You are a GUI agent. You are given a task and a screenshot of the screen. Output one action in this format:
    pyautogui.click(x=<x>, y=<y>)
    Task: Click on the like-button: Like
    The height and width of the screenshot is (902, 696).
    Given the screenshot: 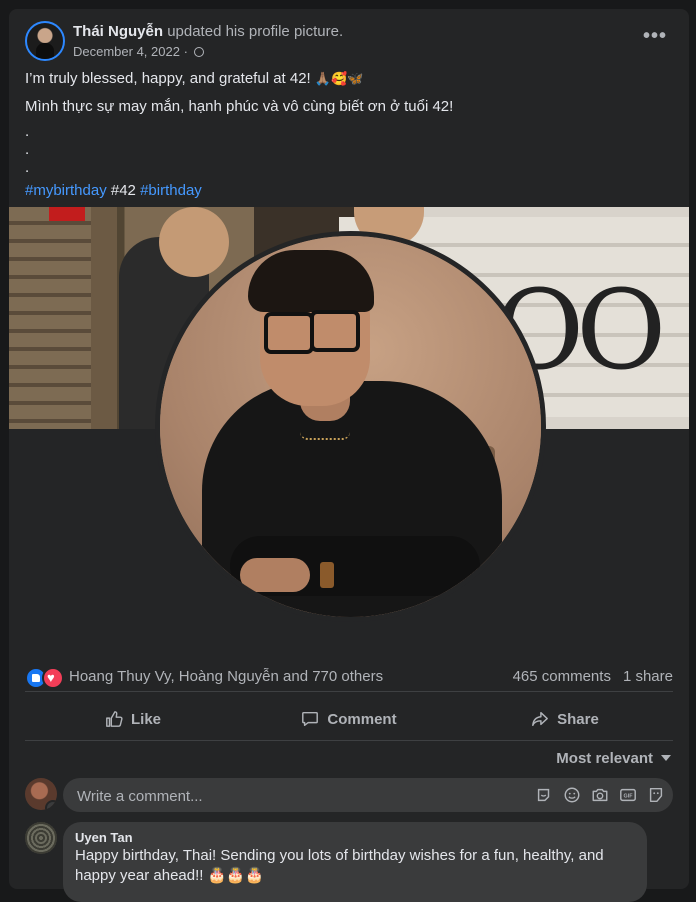 What is the action you would take?
    pyautogui.click(x=133, y=719)
    